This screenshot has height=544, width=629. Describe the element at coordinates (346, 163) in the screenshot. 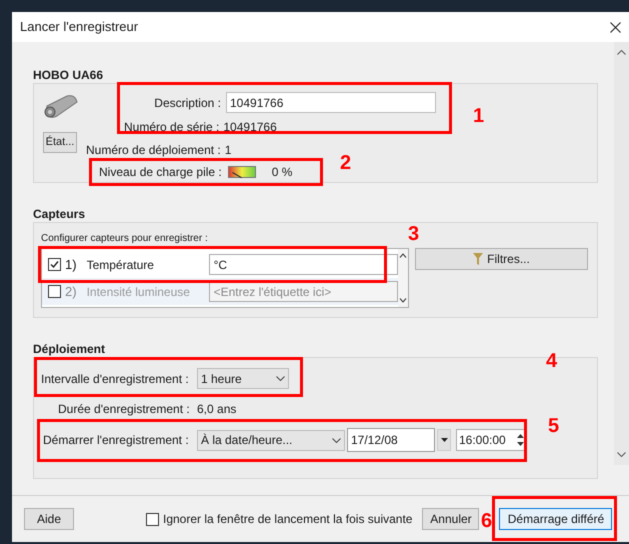

I see `annotation-number: 2` at that location.